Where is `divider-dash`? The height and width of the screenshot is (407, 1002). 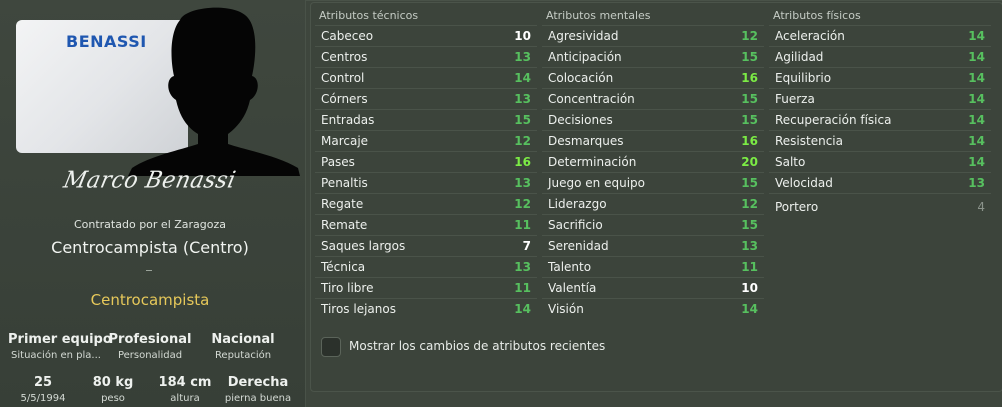
divider-dash is located at coordinates (149, 270).